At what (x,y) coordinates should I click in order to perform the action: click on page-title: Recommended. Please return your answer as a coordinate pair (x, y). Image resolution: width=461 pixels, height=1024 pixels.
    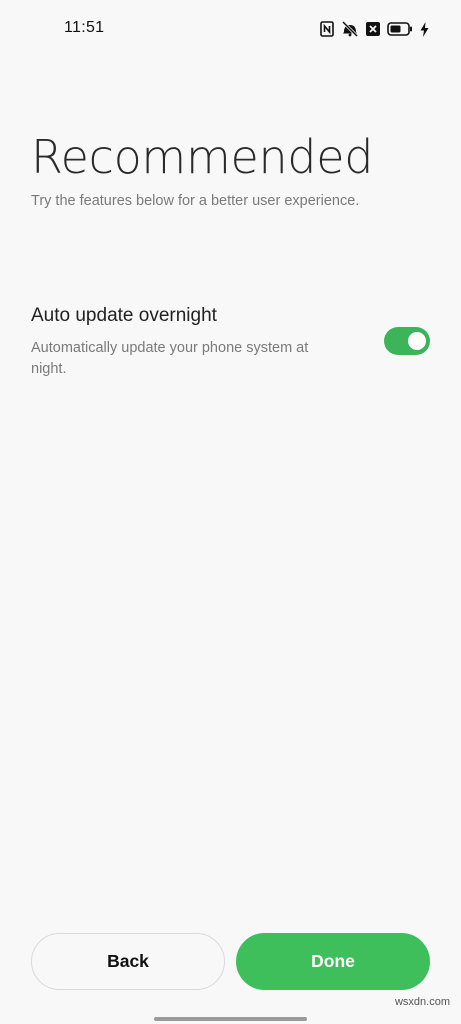
    Looking at the image, I should click on (202, 157).